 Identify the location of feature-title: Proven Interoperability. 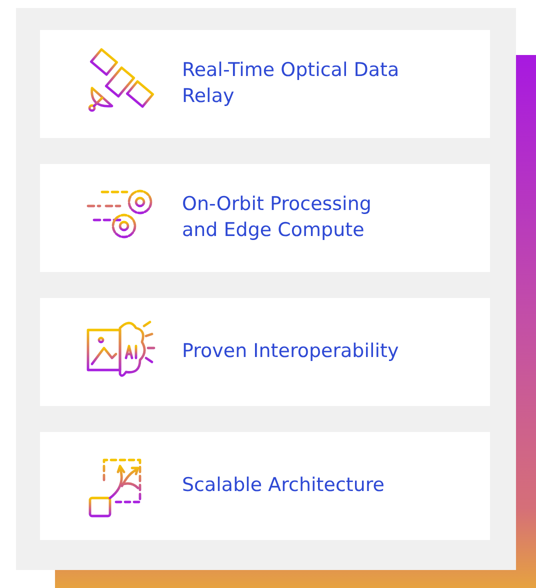
(290, 351).